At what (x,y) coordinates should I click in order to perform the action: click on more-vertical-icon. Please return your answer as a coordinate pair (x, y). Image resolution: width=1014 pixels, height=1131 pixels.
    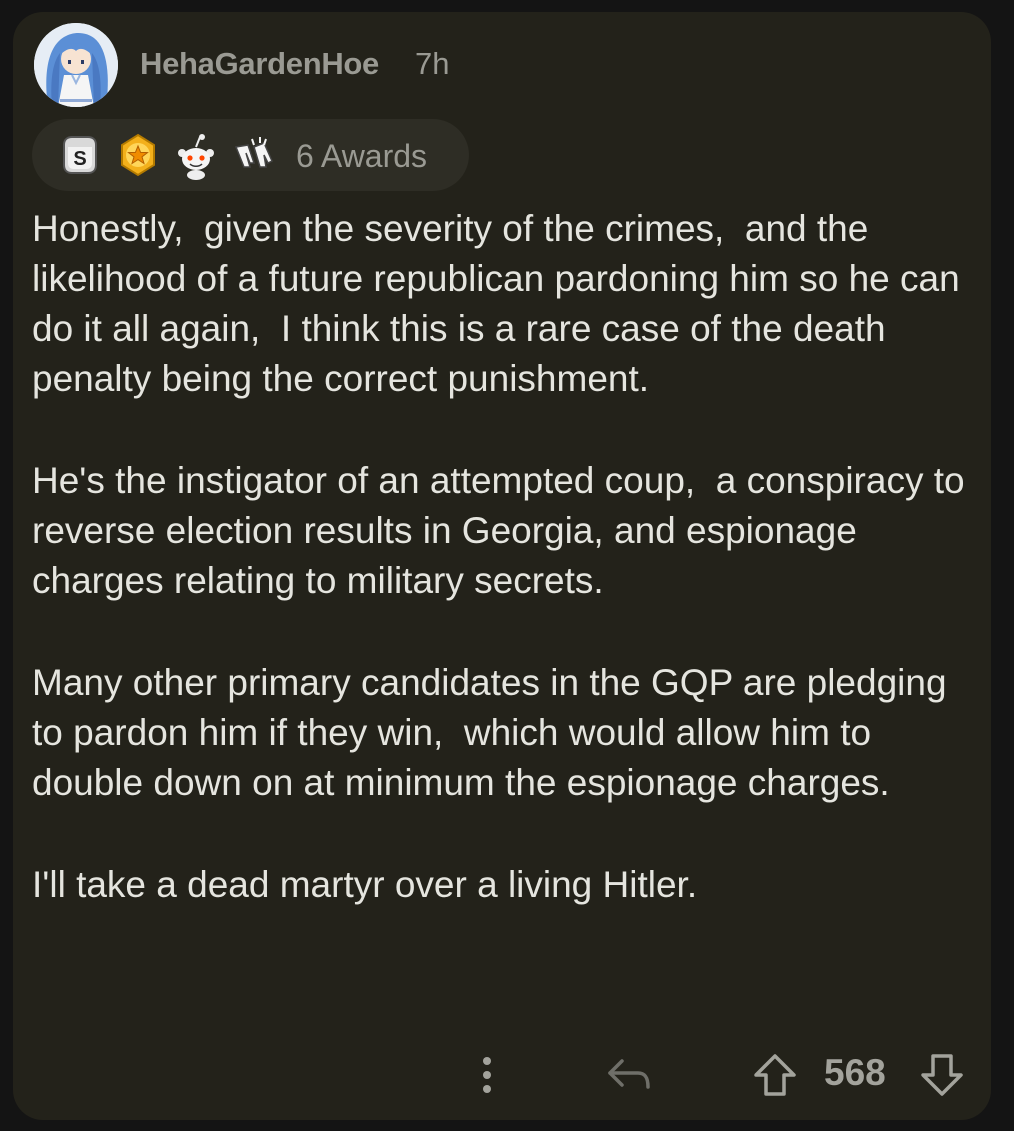
    Looking at the image, I should click on (487, 1075).